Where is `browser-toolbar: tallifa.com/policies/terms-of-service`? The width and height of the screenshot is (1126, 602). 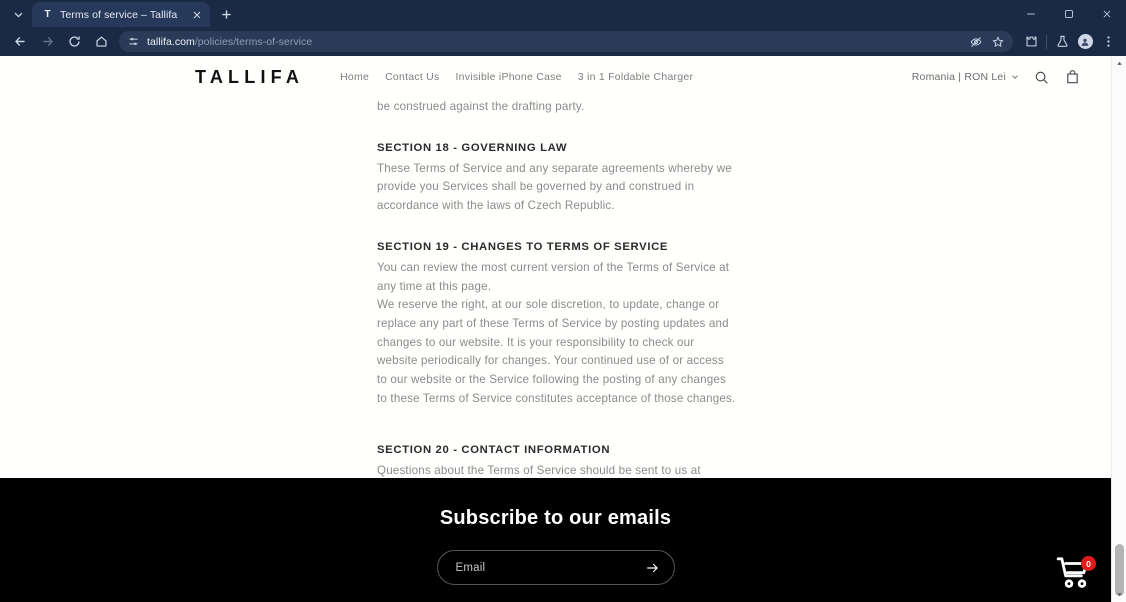 browser-toolbar: tallifa.com/policies/terms-of-service is located at coordinates (563, 41).